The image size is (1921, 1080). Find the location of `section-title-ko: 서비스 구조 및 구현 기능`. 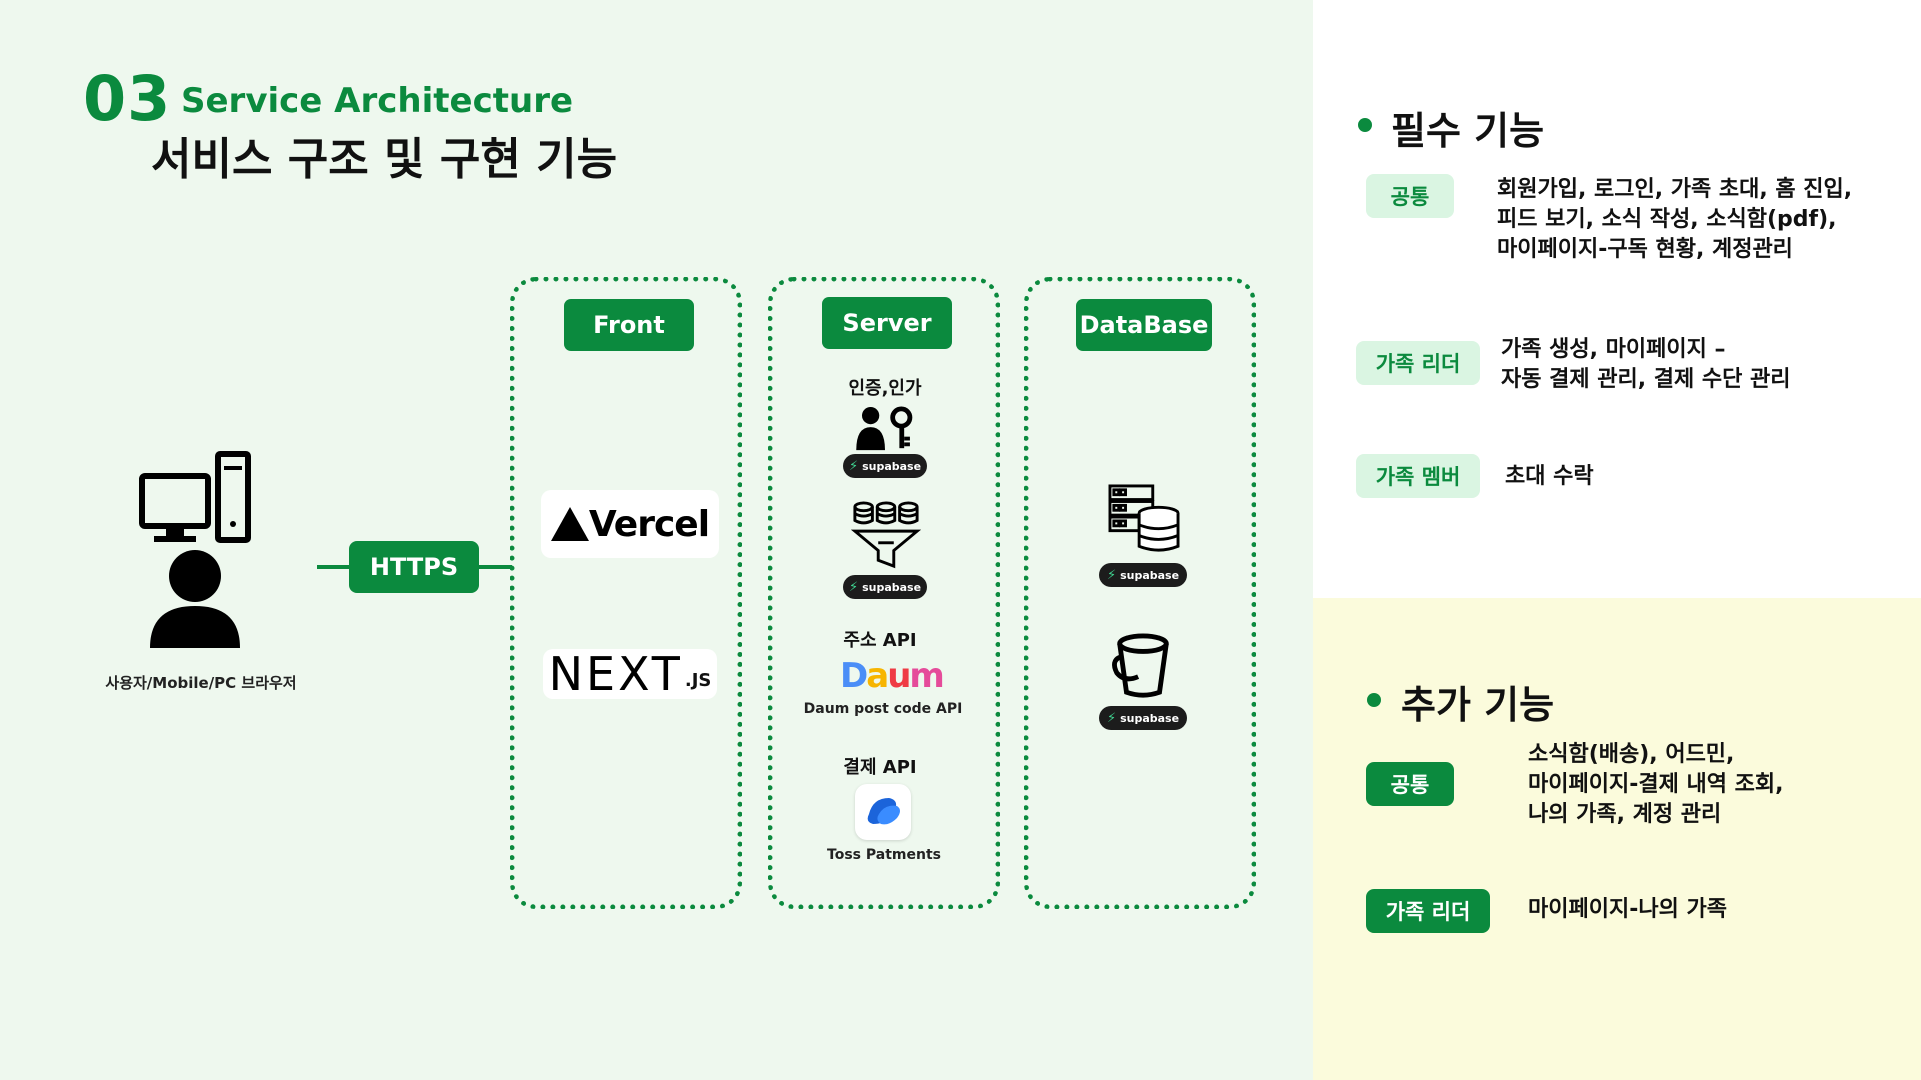

section-title-ko: 서비스 구조 및 구현 기능 is located at coordinates (384, 159).